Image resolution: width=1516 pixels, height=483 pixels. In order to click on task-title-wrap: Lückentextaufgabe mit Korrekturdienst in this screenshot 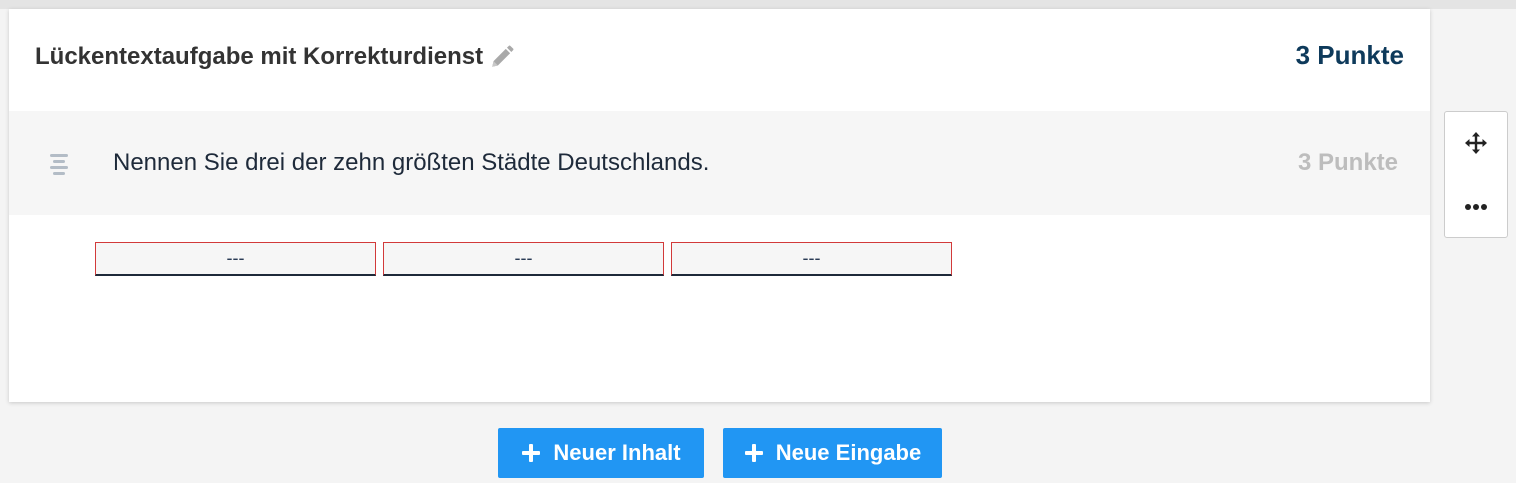, I will do `click(275, 57)`.